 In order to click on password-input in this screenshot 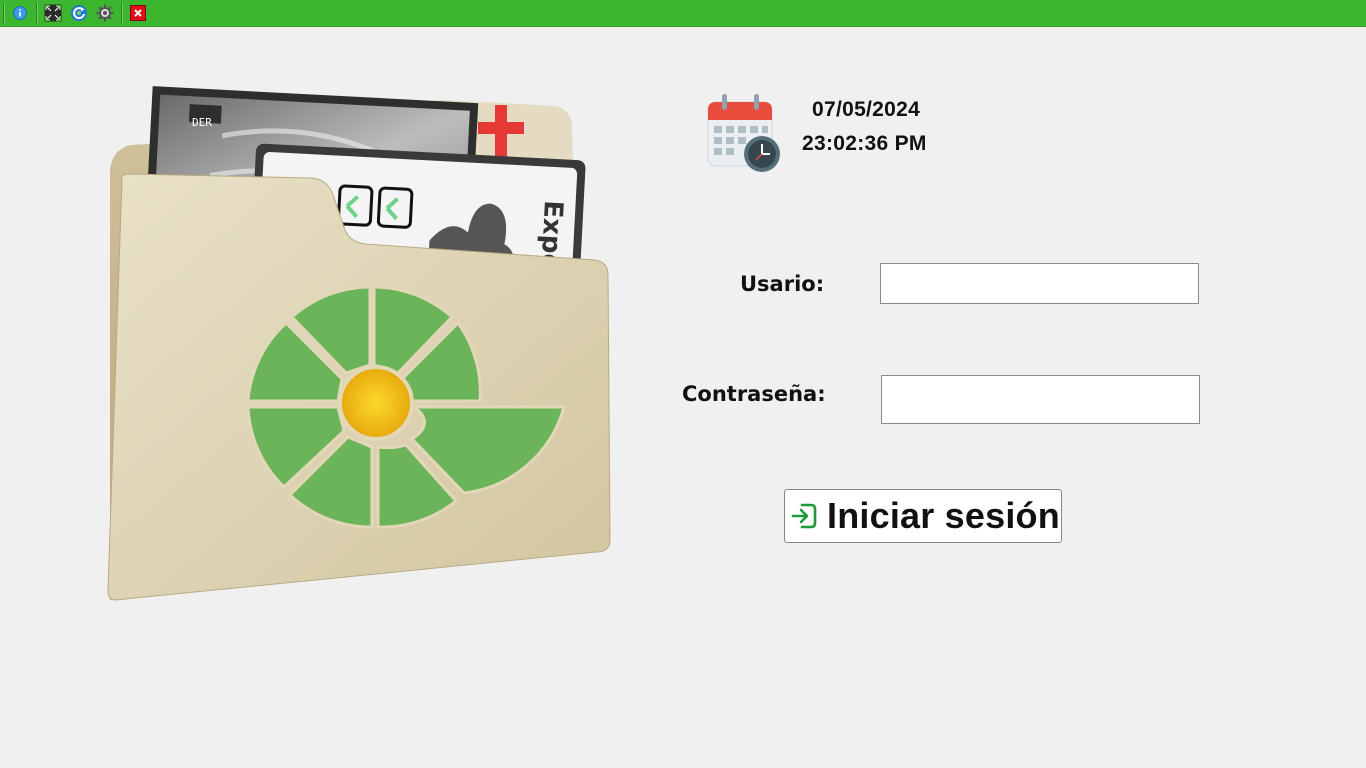, I will do `click(1040, 399)`.